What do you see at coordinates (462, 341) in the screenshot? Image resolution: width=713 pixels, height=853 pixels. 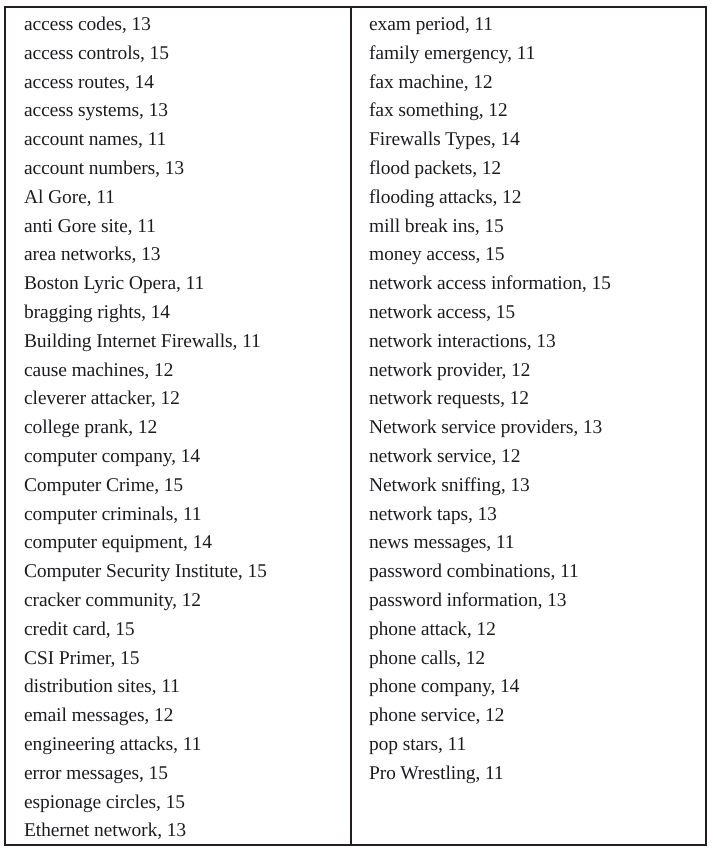 I see `term-entry: network interactions, 13` at bounding box center [462, 341].